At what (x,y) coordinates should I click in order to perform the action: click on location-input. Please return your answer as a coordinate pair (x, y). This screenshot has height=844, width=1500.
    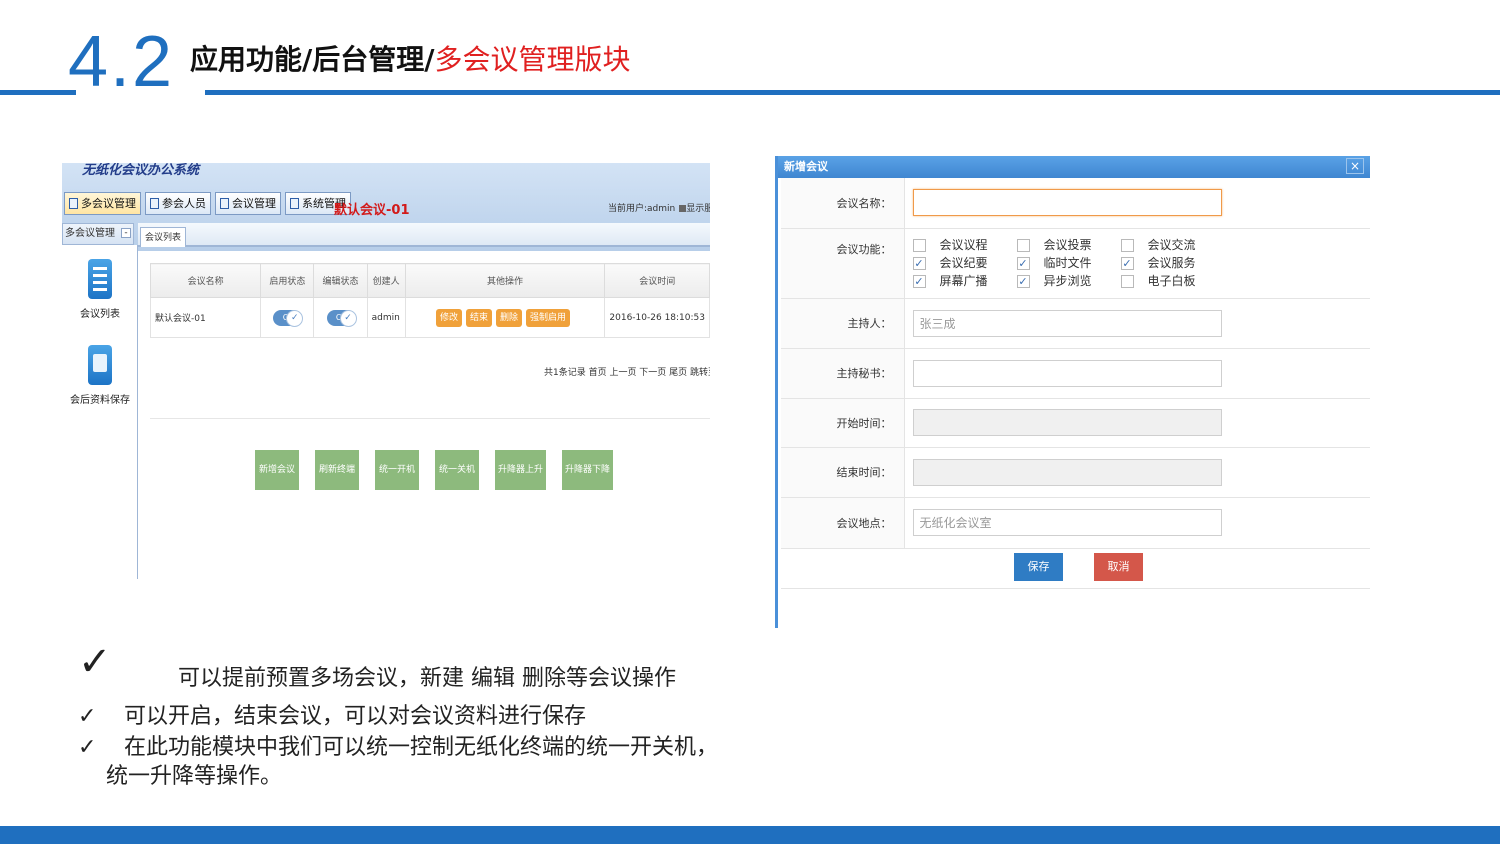
    Looking at the image, I should click on (1067, 522).